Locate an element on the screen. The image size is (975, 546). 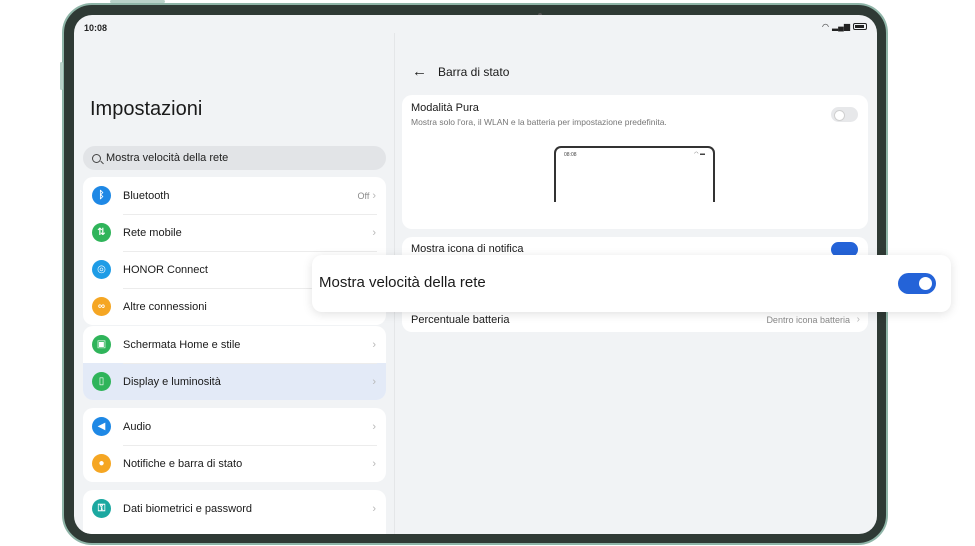
pure-mode-title: Modalità Pura is located at coordinates (445, 108).